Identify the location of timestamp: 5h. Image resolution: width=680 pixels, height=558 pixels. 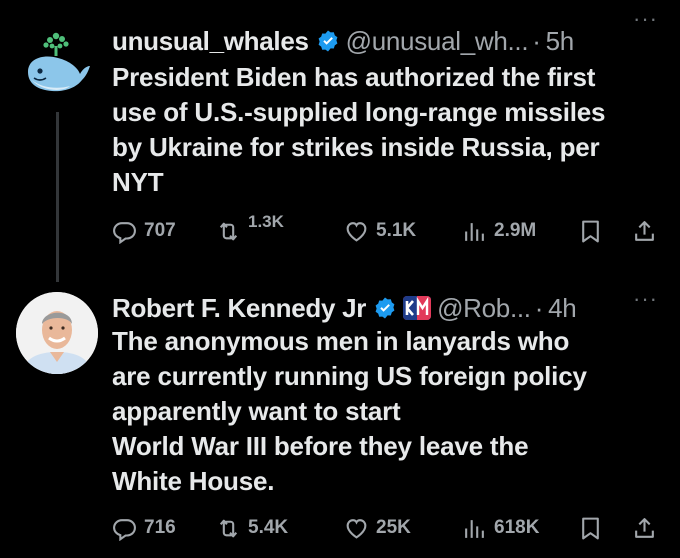
(560, 41).